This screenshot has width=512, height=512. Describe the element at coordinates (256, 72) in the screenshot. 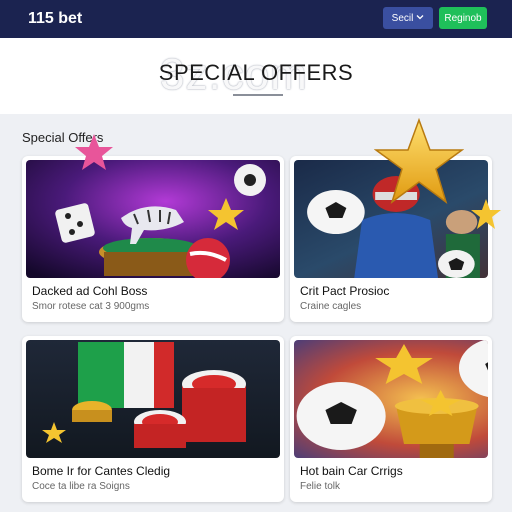

I see `page-title: SPECIAL OFFERS` at that location.